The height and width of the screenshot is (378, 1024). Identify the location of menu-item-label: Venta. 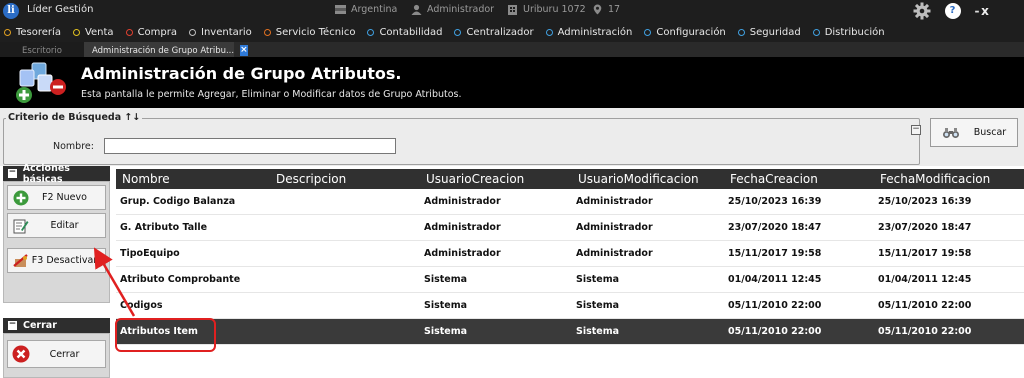
(99, 32).